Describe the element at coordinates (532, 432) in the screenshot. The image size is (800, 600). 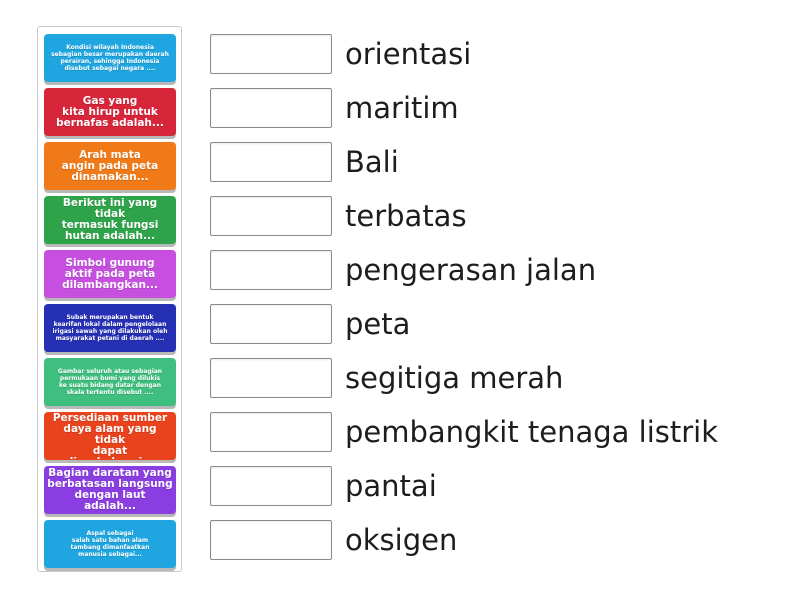
I see `answer-label: pembangkit tenaga listrik` at that location.